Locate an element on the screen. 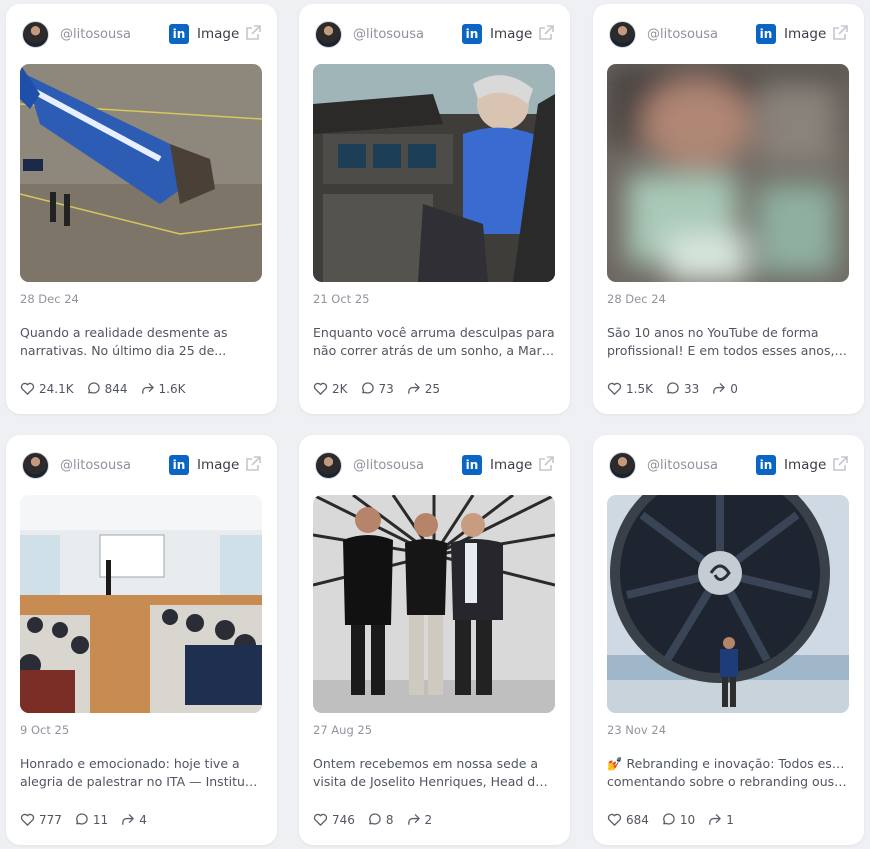 The image size is (870, 849). shares-count: 4 is located at coordinates (143, 819).